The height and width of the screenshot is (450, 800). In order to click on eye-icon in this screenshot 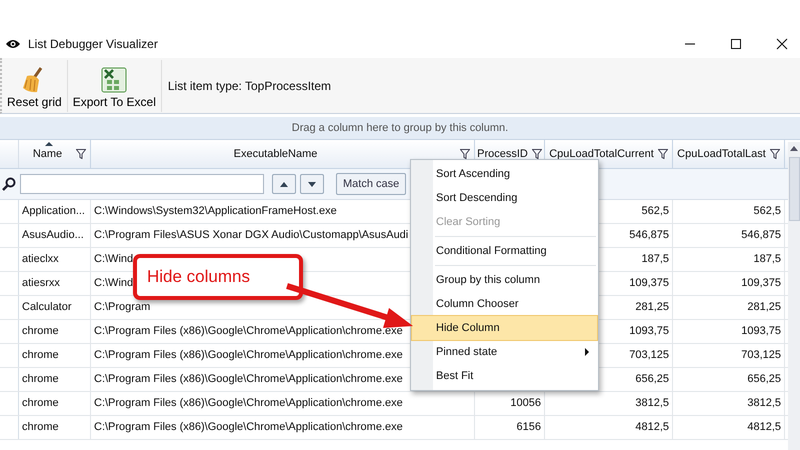, I will do `click(13, 44)`.